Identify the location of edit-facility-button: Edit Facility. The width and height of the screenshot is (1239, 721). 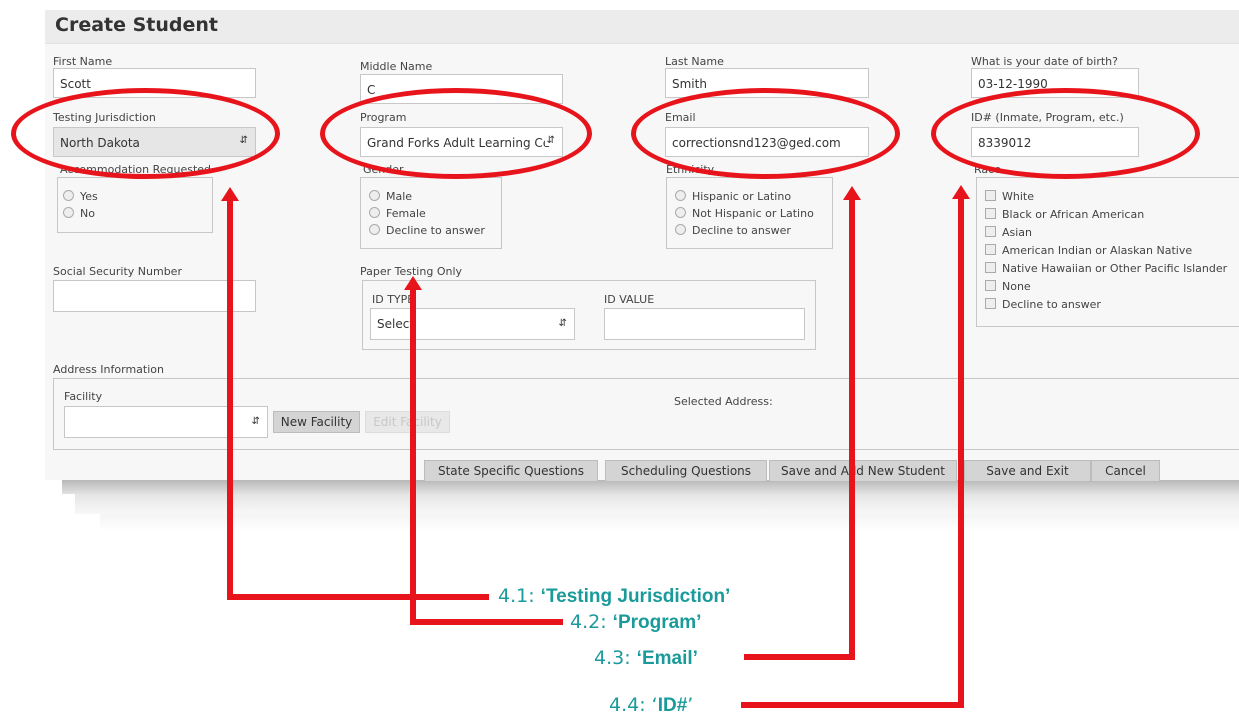
(407, 422).